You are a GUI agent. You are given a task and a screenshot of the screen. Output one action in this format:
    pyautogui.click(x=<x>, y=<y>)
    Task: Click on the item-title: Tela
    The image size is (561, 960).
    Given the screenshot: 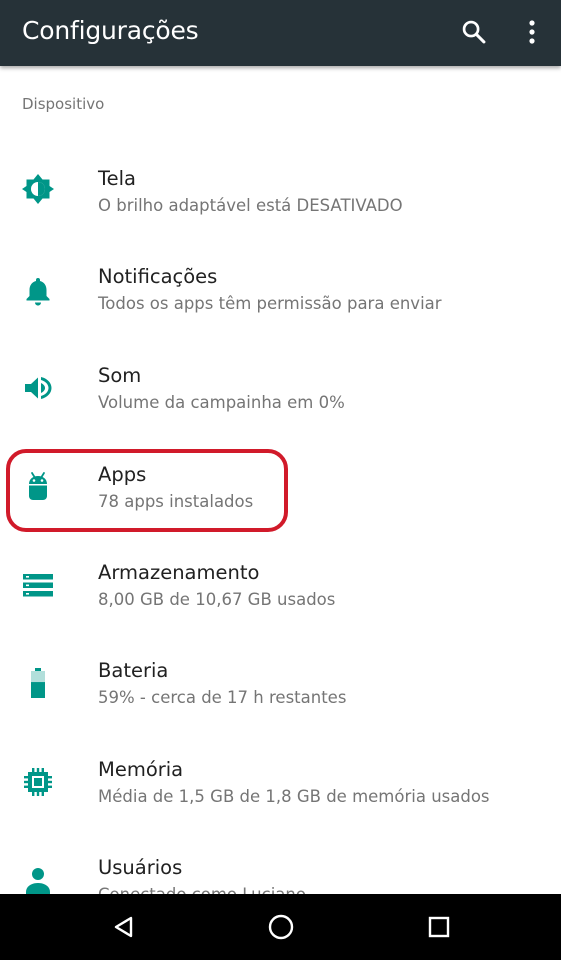 What is the action you would take?
    pyautogui.click(x=117, y=178)
    